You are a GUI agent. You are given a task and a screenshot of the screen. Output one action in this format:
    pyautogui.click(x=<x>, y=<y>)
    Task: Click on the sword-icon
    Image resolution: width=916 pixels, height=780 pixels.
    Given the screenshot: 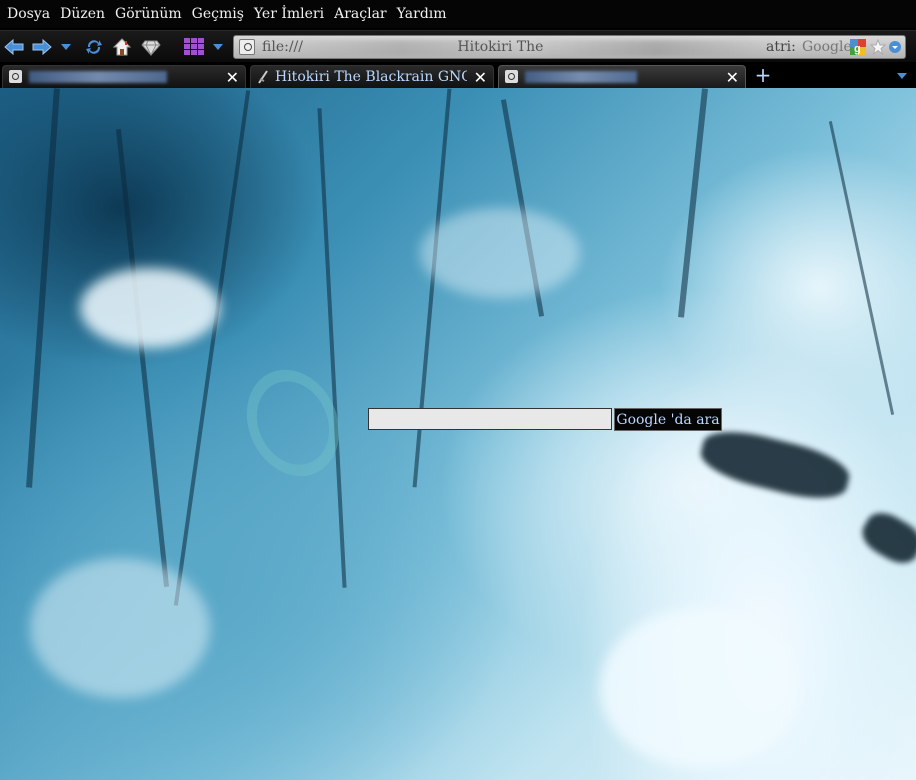 What is the action you would take?
    pyautogui.click(x=263, y=77)
    